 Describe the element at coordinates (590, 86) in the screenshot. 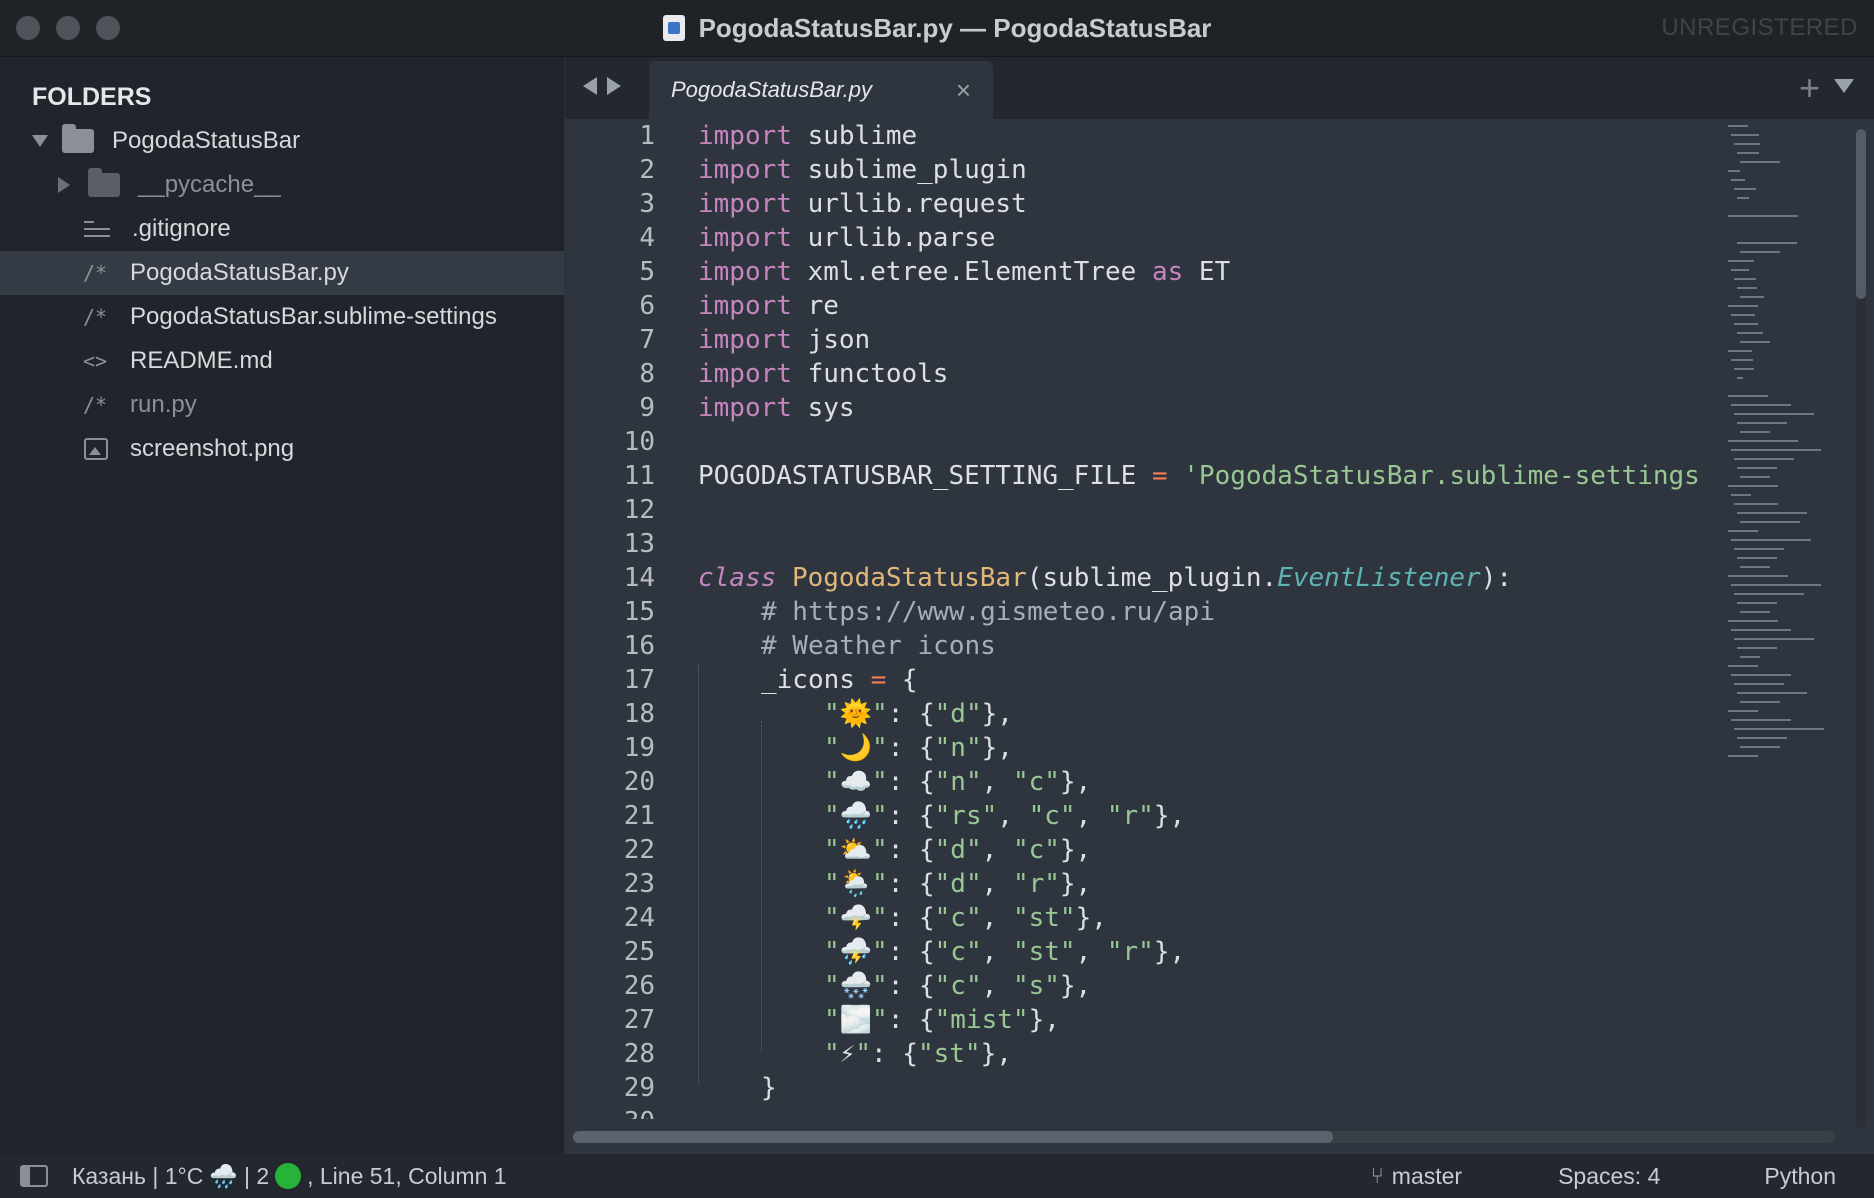

I see `arrow-left-icon` at that location.